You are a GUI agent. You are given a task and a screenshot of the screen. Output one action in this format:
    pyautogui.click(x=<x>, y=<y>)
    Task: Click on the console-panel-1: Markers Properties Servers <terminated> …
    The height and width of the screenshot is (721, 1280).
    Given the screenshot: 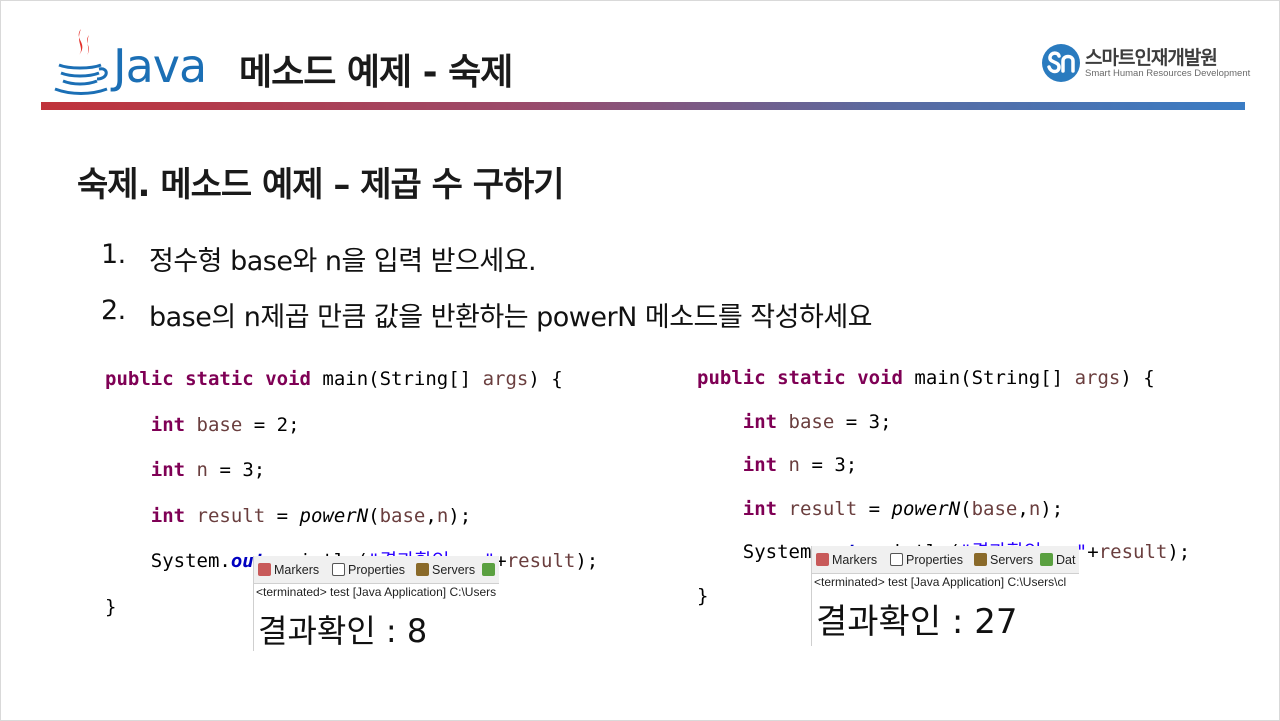 What is the action you would take?
    pyautogui.click(x=376, y=603)
    